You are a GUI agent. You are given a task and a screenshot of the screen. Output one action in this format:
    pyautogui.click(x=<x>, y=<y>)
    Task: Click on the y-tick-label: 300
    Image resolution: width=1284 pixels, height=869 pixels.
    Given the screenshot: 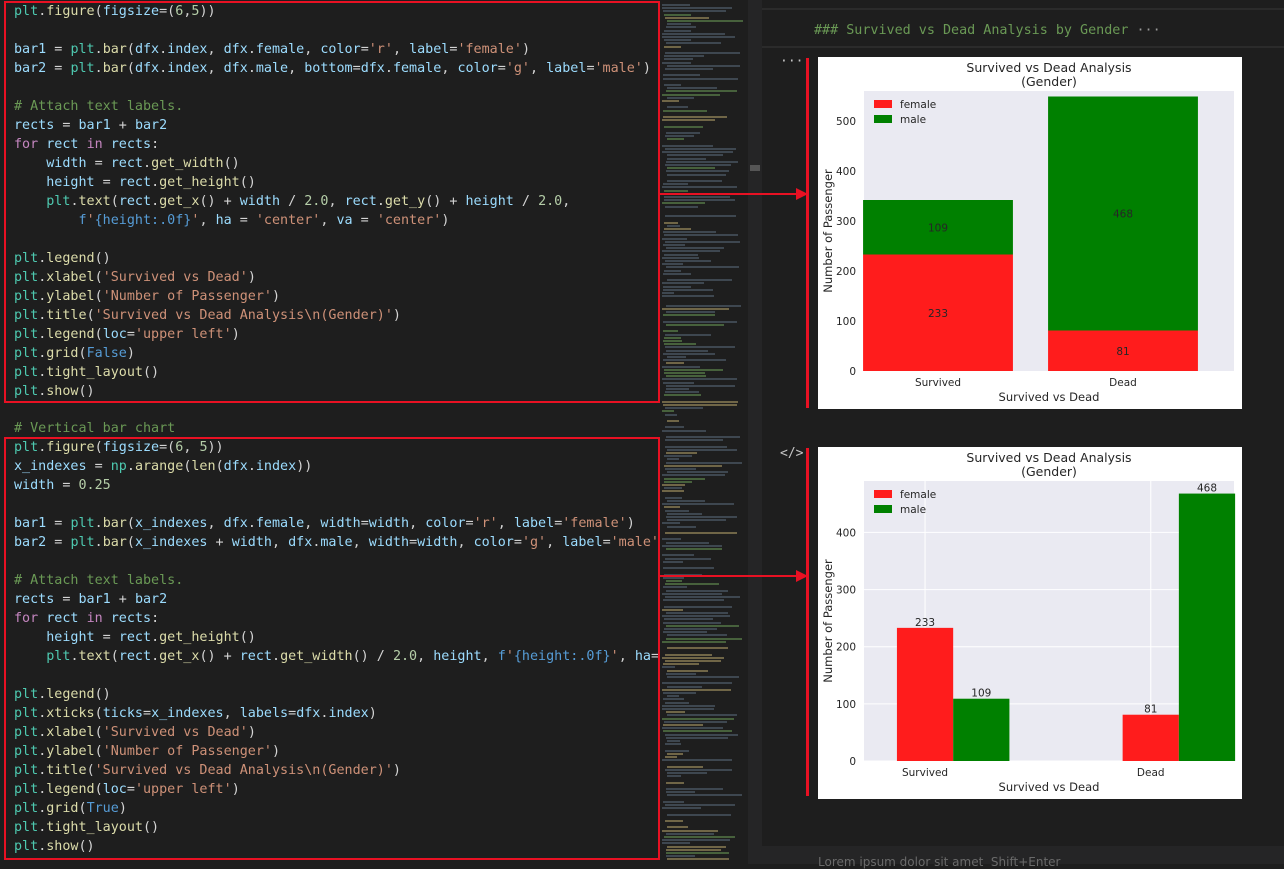 What is the action you would take?
    pyautogui.click(x=846, y=591)
    